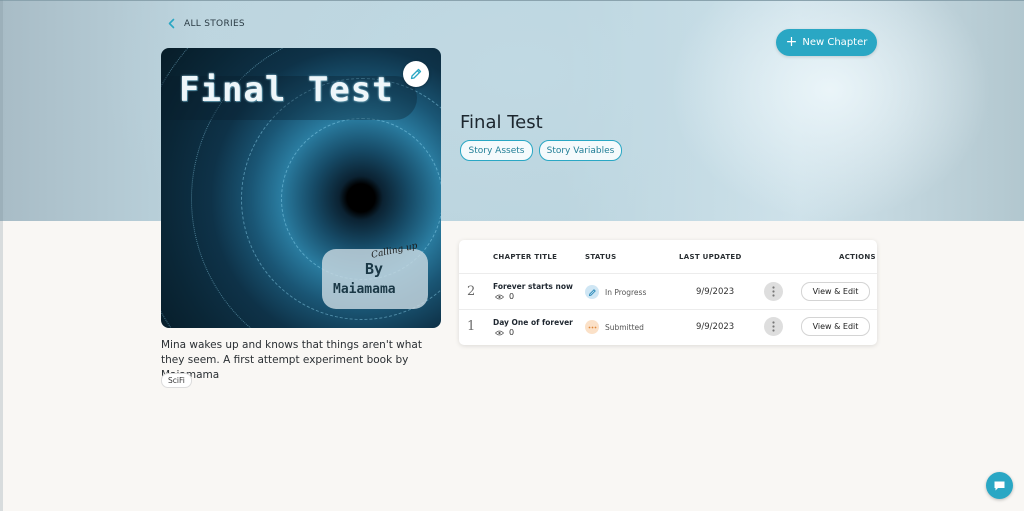  I want to click on story-variables-button: Story Variables, so click(580, 150).